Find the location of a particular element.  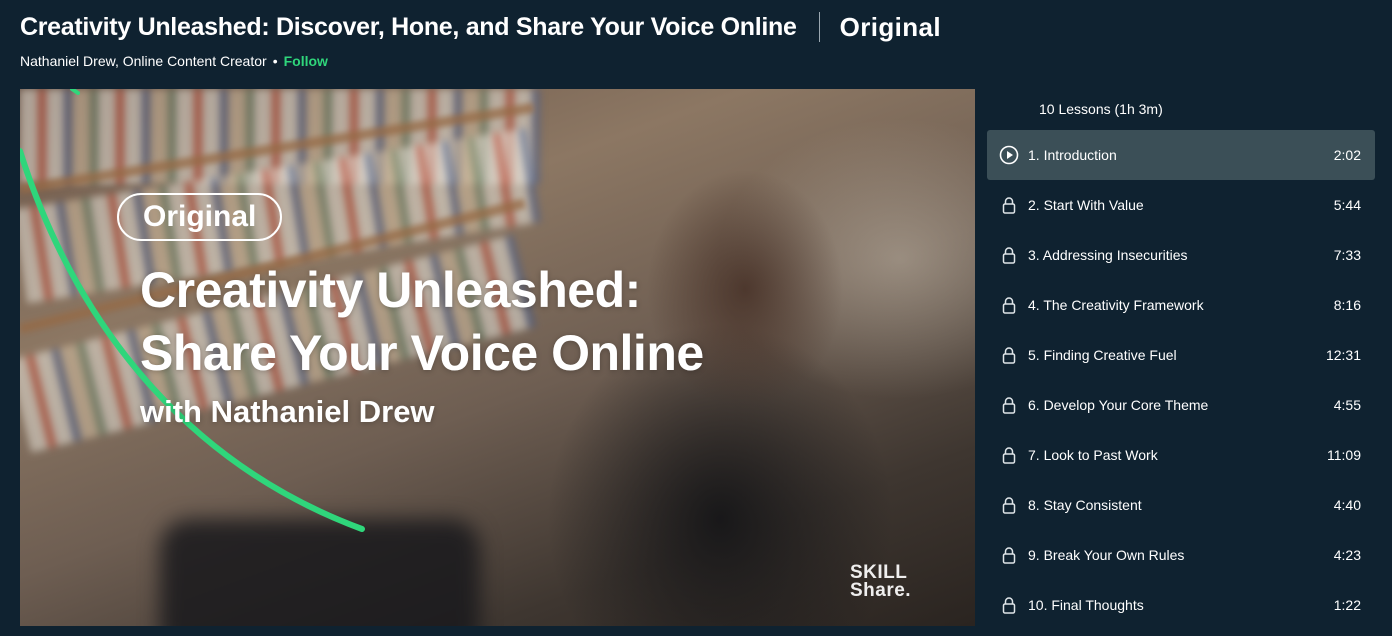

skillshare-logo: SKILL Share. is located at coordinates (890, 582).